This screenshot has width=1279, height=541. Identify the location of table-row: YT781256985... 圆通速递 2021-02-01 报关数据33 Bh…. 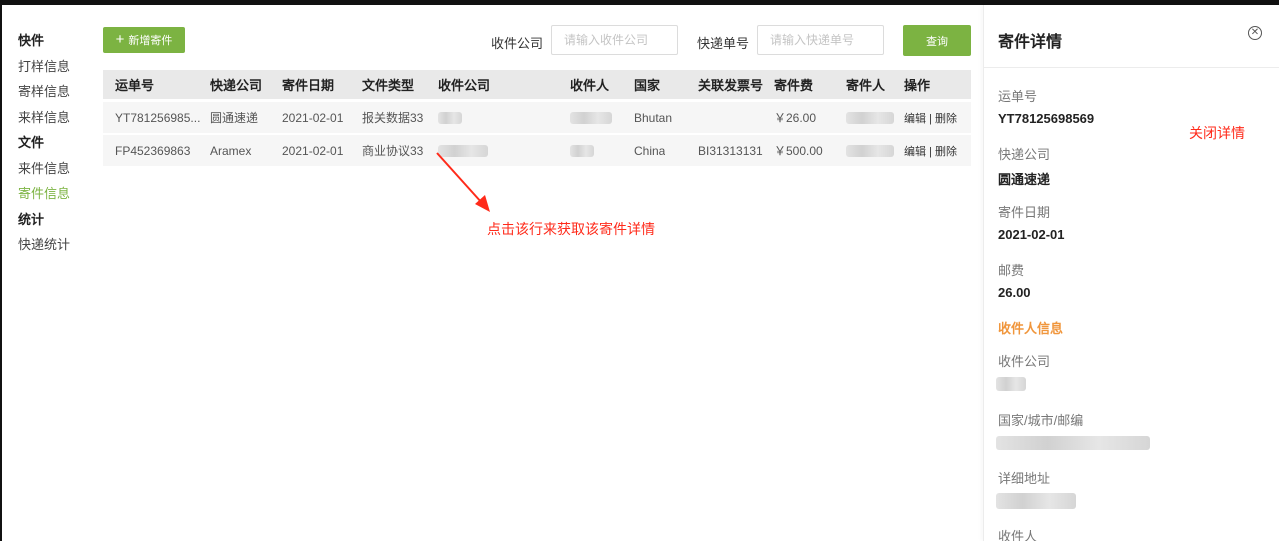
(537, 117).